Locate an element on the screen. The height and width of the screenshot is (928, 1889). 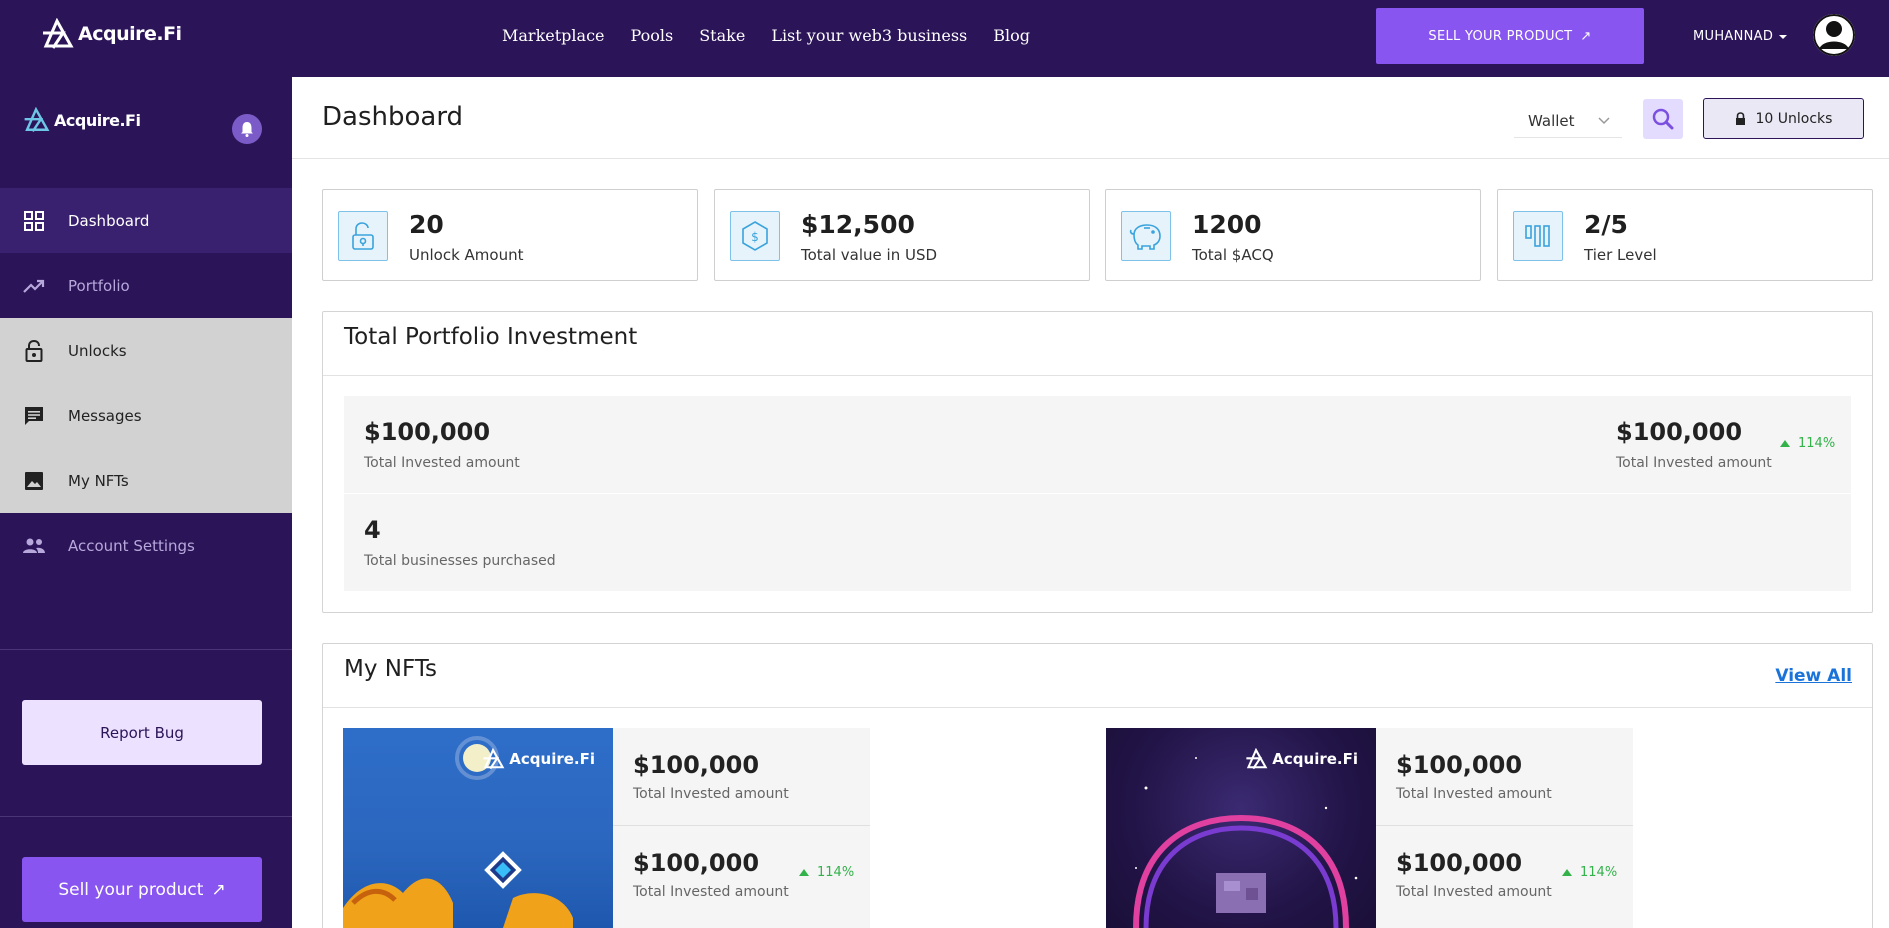
invested-value: $100,000 is located at coordinates (427, 432).